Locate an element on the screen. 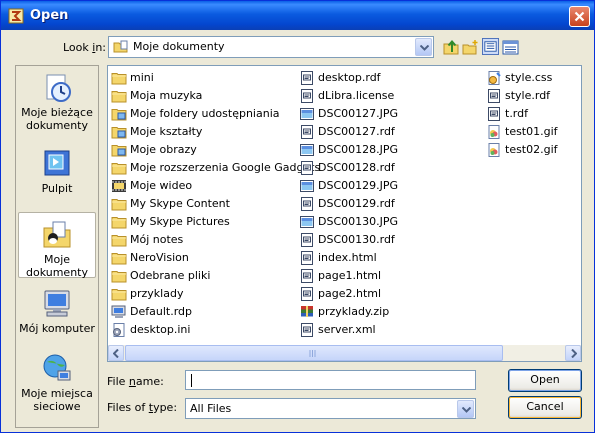  file-item-label: Moje foldery udostępniania is located at coordinates (205, 113).